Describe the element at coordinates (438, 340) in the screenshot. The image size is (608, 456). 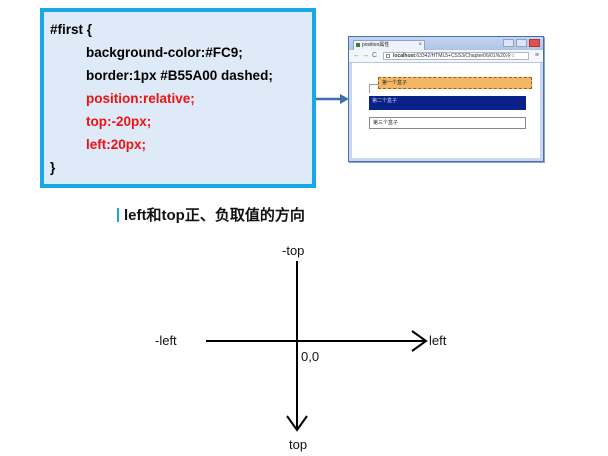
I see `label-left: left` at that location.